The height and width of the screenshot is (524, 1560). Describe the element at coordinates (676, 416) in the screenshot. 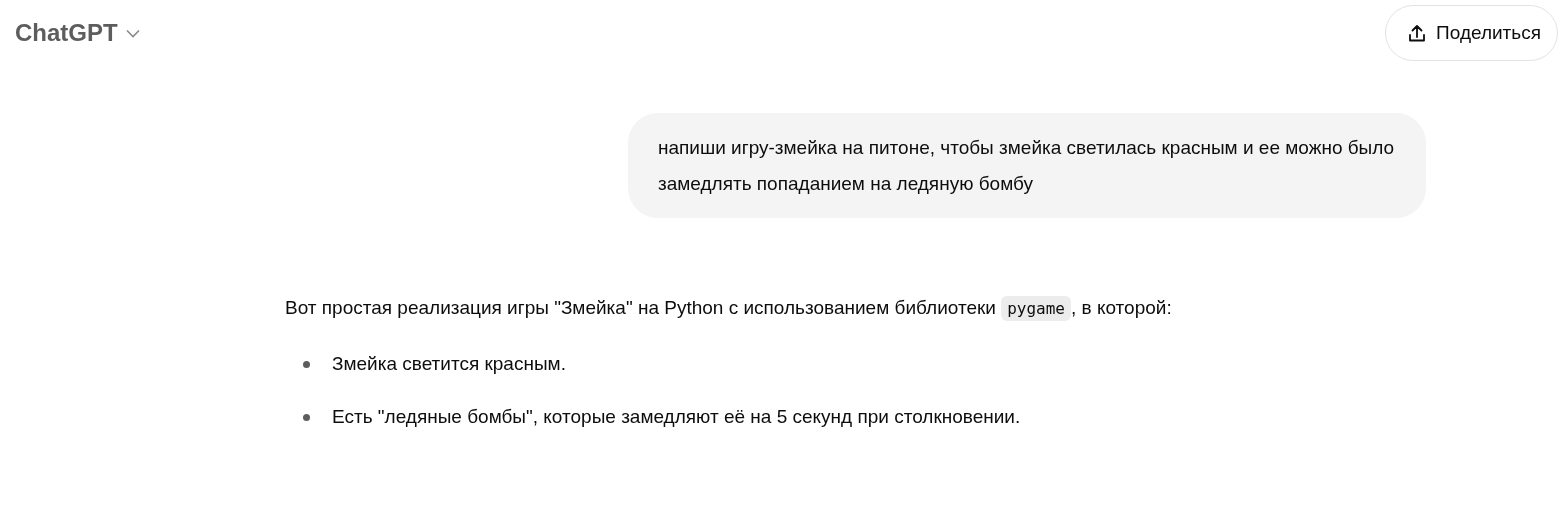

I see `list-item: Есть "ледяные бомбы", которые замедляют её на 5 секунд при столкновении.` at that location.